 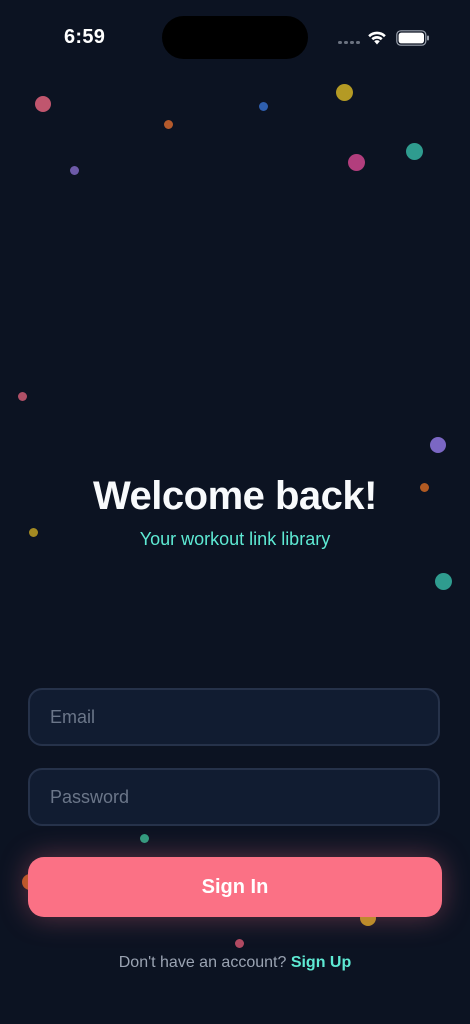 I want to click on email-field, so click(x=234, y=717).